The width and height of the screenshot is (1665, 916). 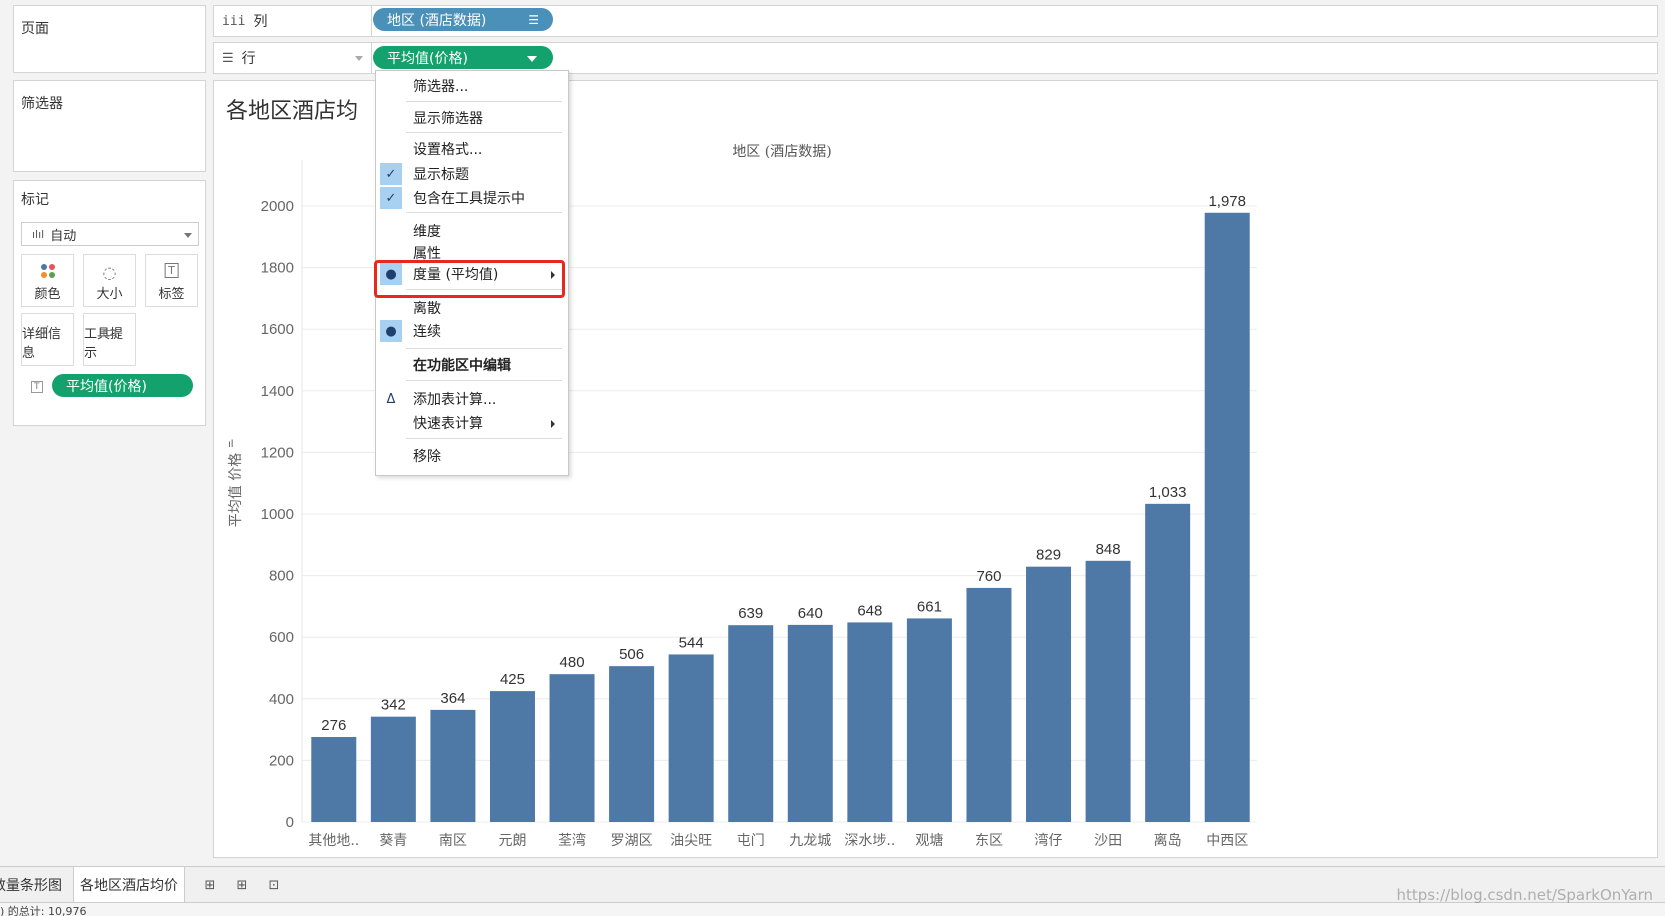 I want to click on mark-type-dropdown: ılıl 自动, so click(x=110, y=234).